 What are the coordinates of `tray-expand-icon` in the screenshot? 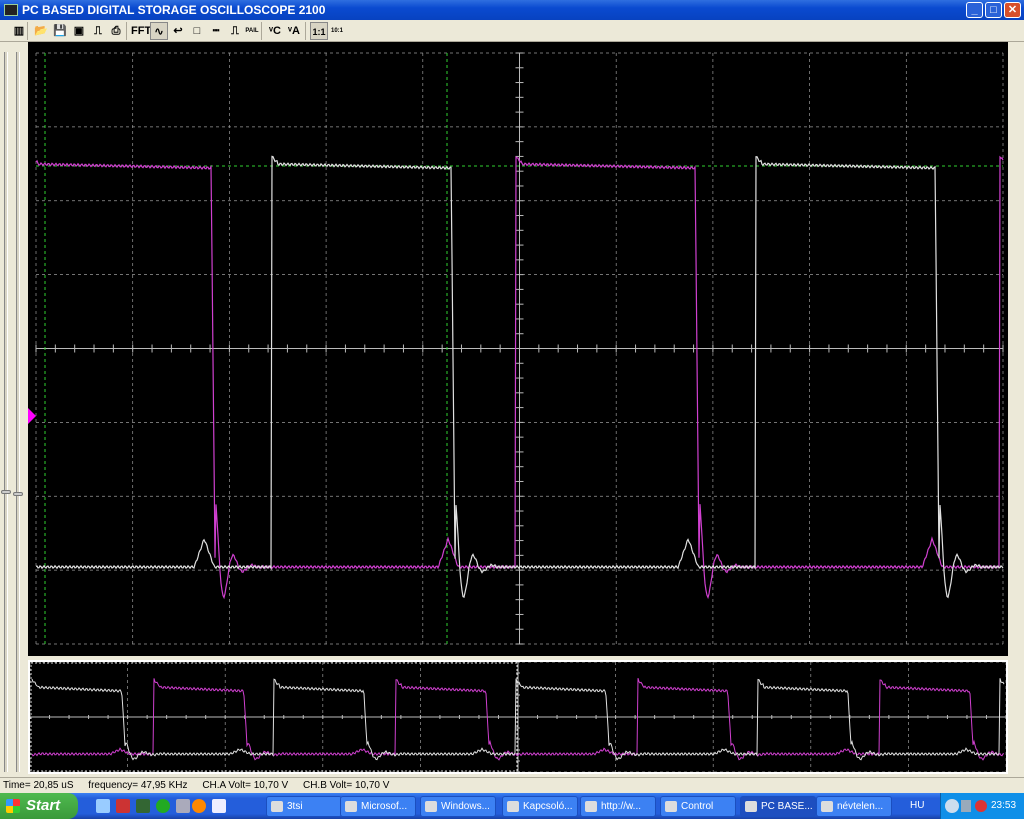 It's located at (952, 806).